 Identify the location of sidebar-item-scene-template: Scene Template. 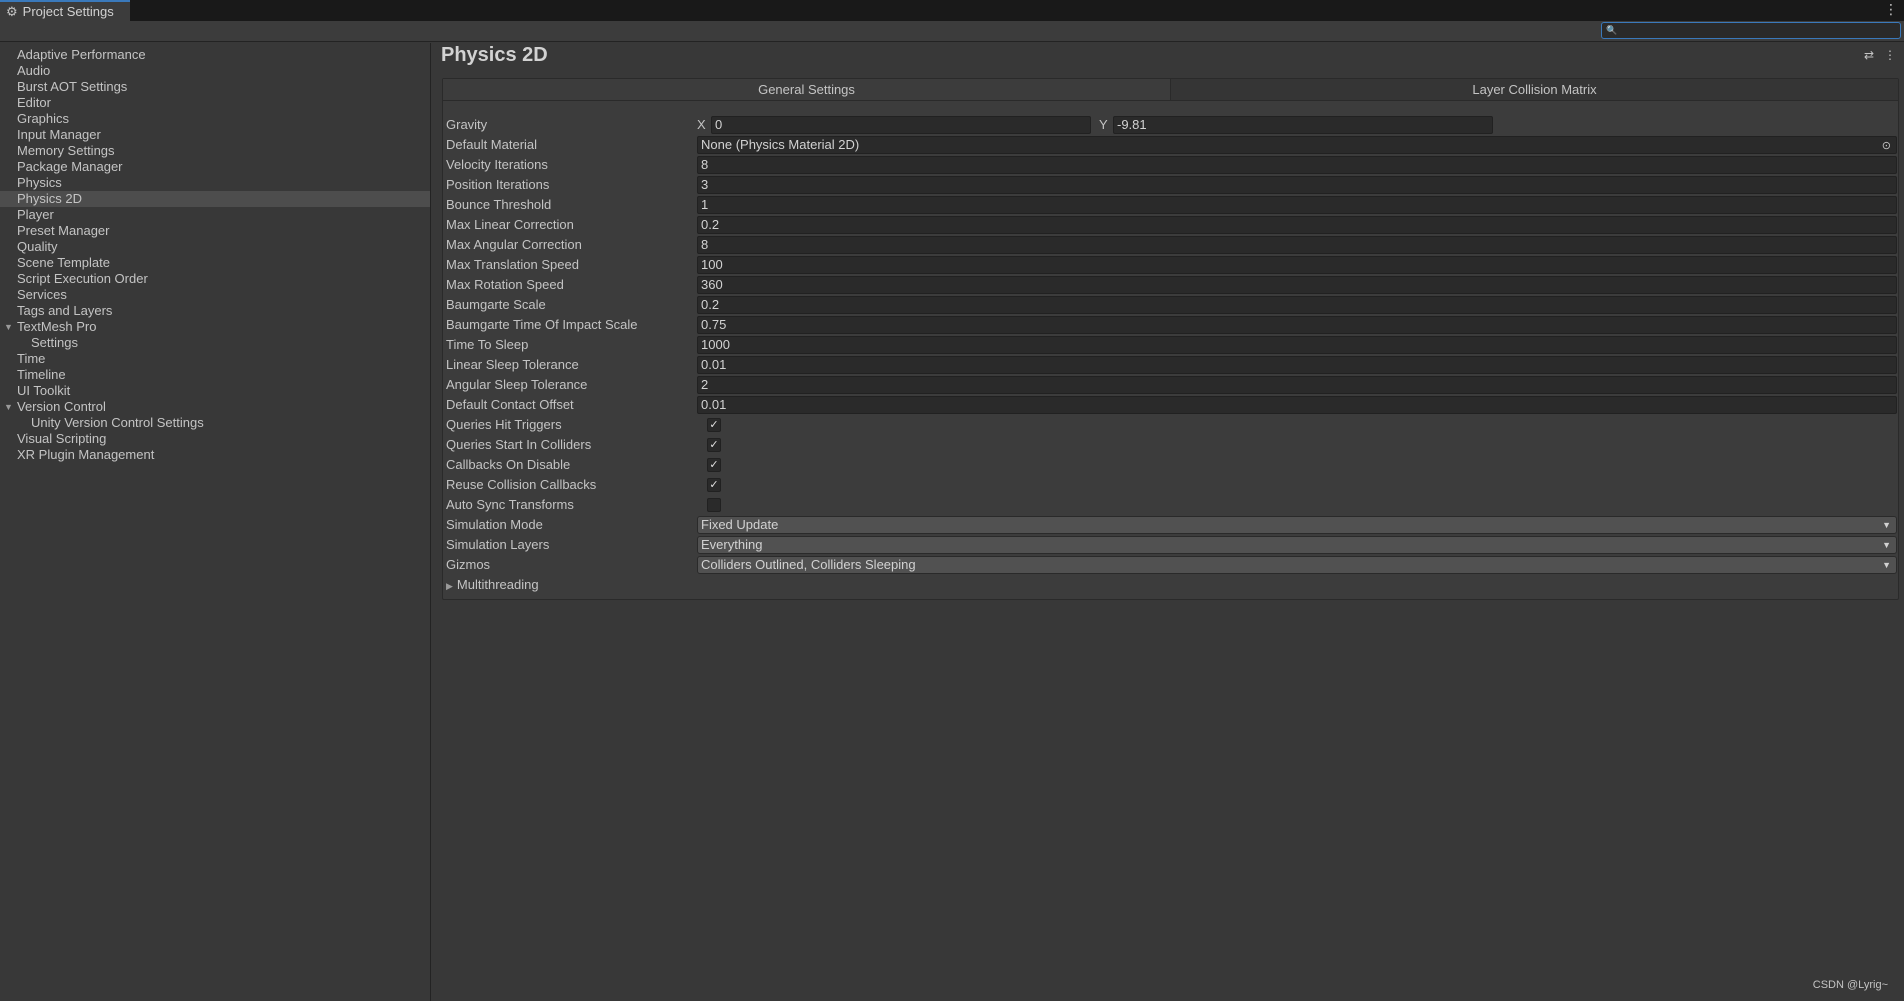
(215, 263).